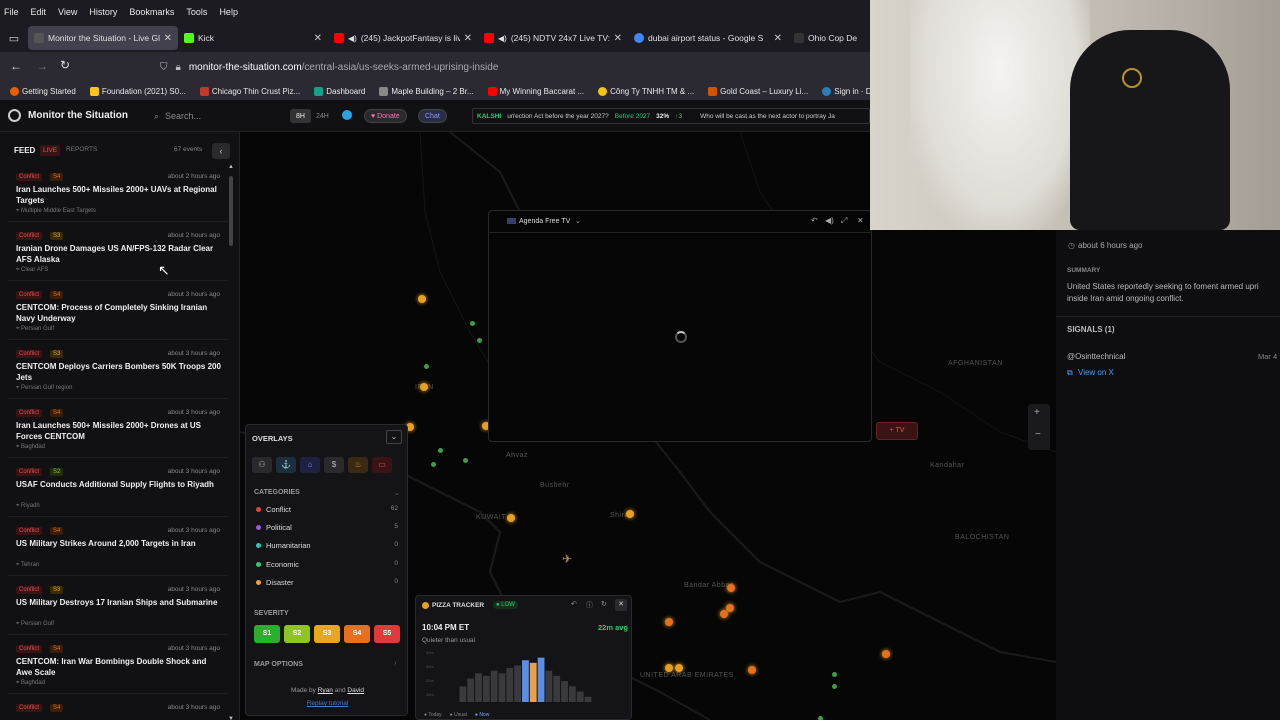 This screenshot has height=720, width=1280. Describe the element at coordinates (347, 115) in the screenshot. I see `telegram-icon` at that location.